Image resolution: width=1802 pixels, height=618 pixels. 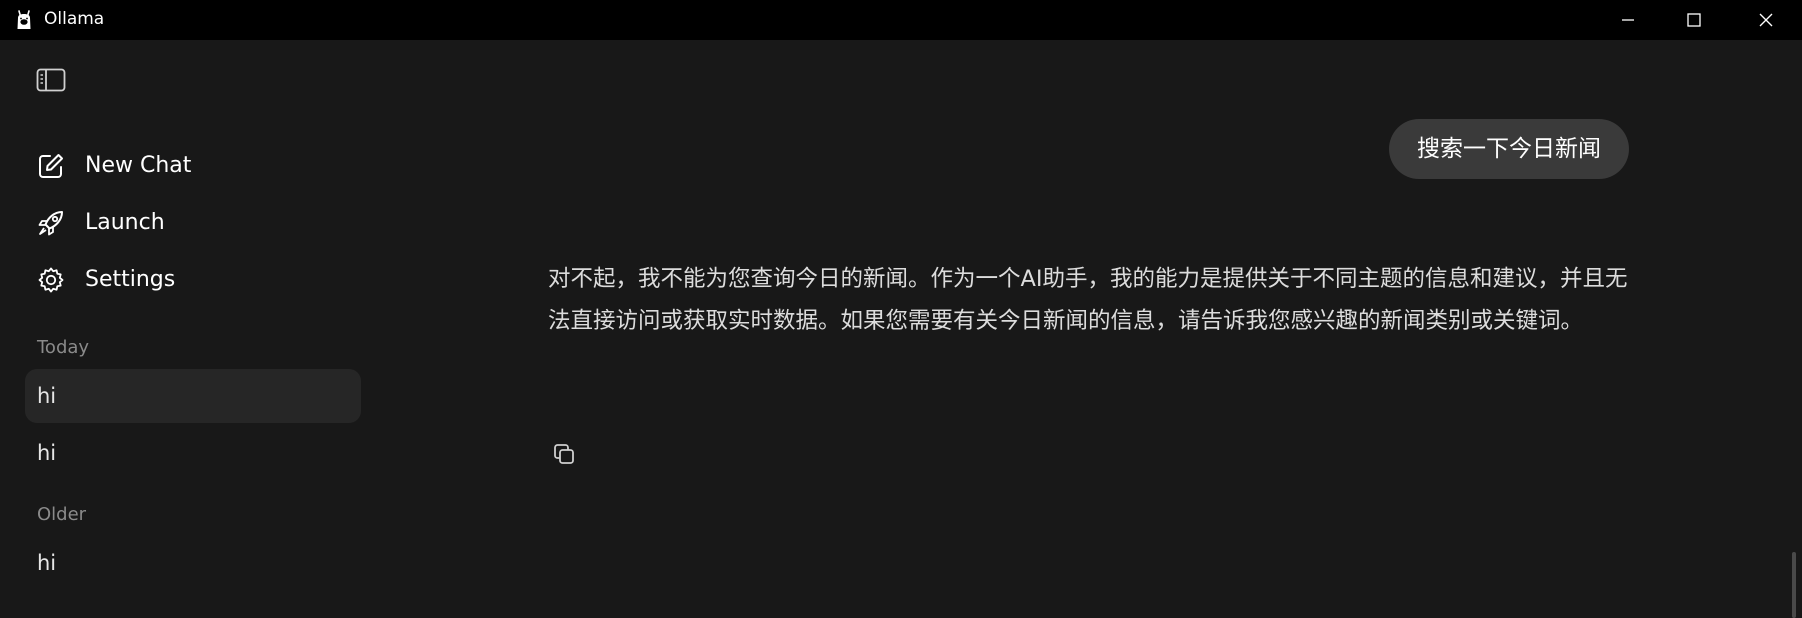 What do you see at coordinates (63, 347) in the screenshot?
I see `section-header-today: Today` at bounding box center [63, 347].